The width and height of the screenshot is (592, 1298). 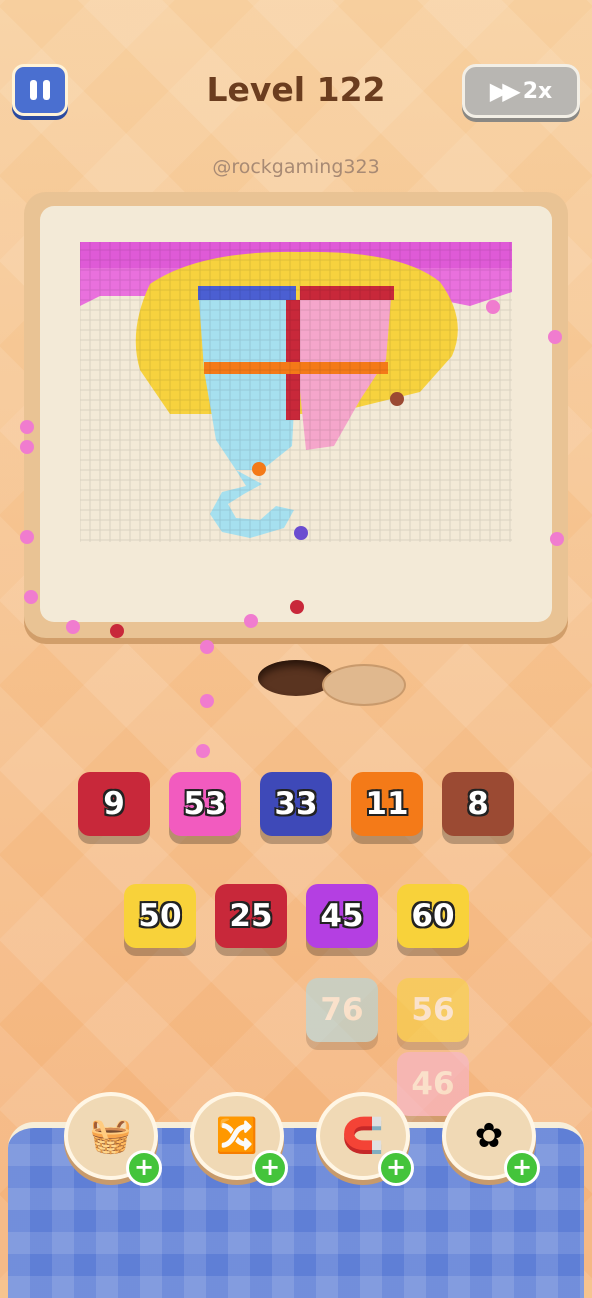 I want to click on number-tile: 8, so click(x=478, y=804).